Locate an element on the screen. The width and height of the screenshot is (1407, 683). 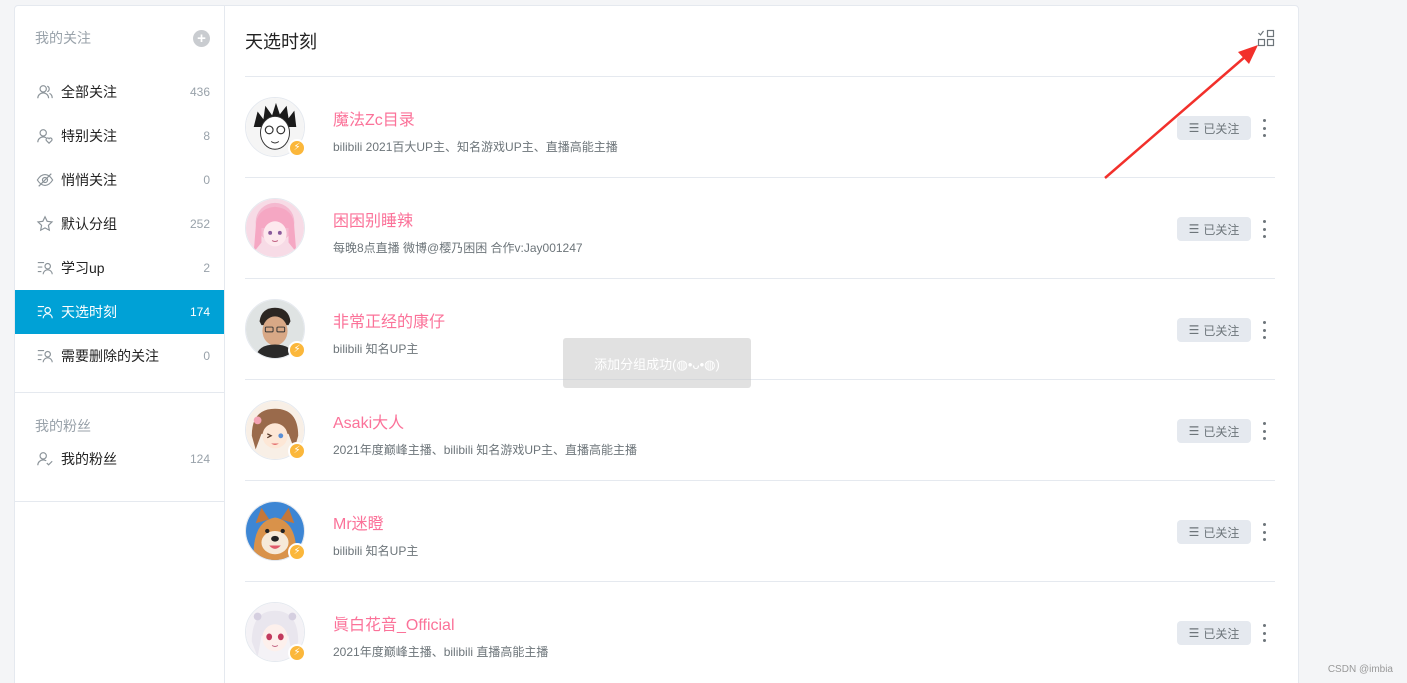
sidebar-item-to-delete: 需要删除的关注 0 is located at coordinates (119, 356).